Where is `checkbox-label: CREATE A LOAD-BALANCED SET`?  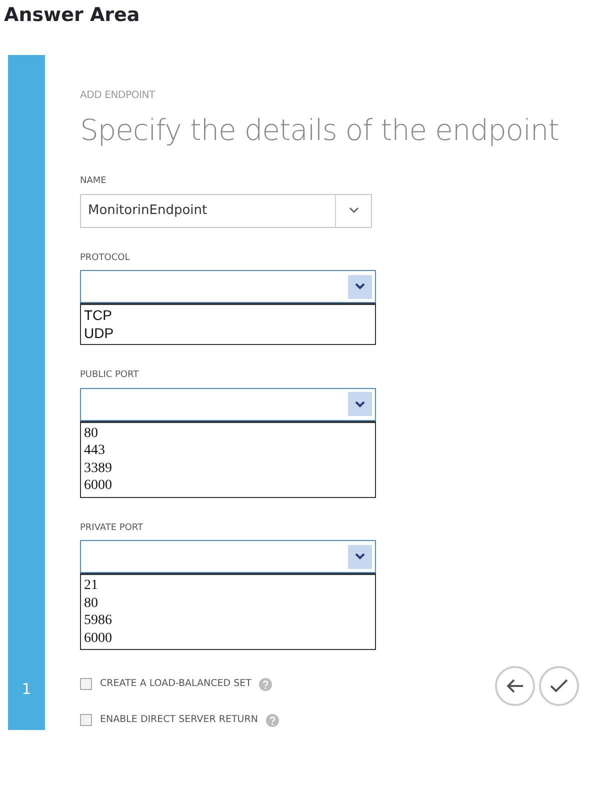 checkbox-label: CREATE A LOAD-BALANCED SET is located at coordinates (176, 683).